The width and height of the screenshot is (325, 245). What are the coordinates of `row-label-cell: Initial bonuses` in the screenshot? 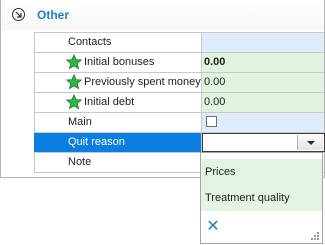 It's located at (117, 62).